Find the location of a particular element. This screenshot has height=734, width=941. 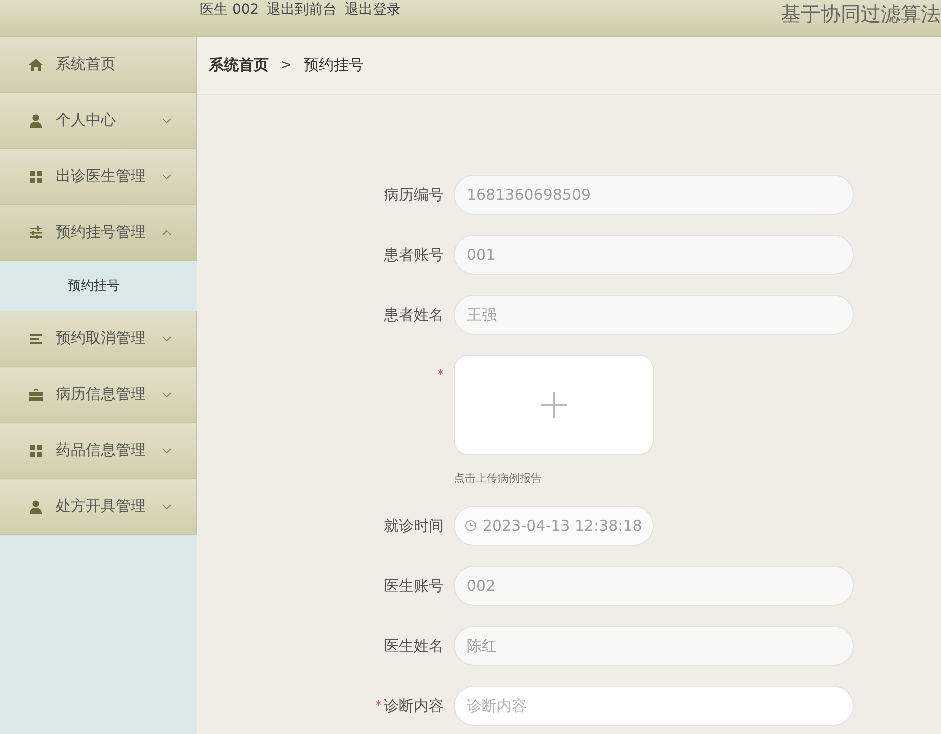

header-link: 退出登录 is located at coordinates (373, 9).